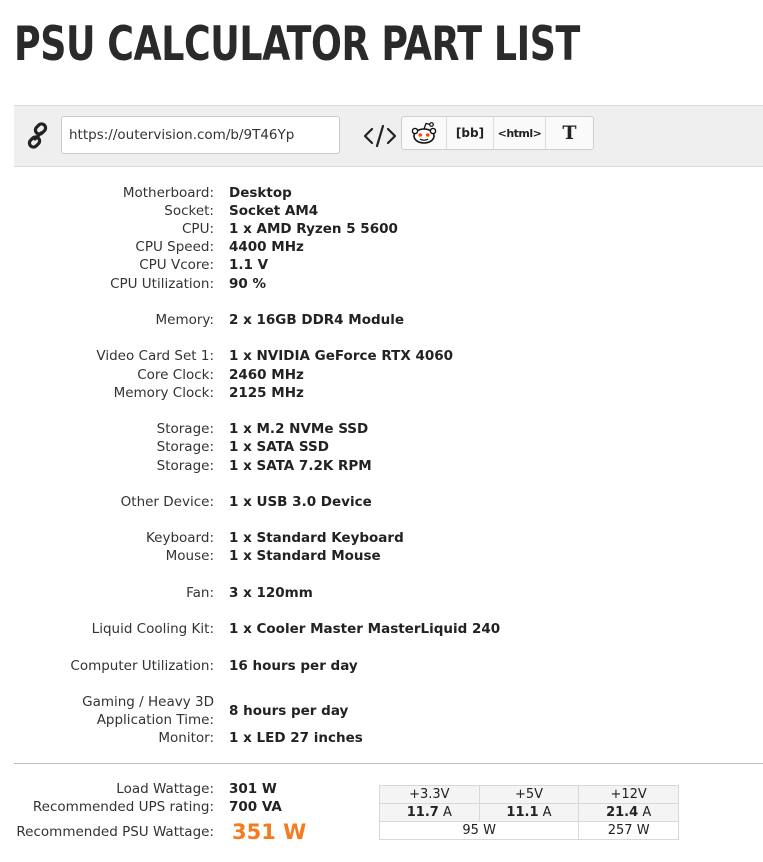  Describe the element at coordinates (522, 812) in the screenshot. I see `amps-value: 11.1` at that location.